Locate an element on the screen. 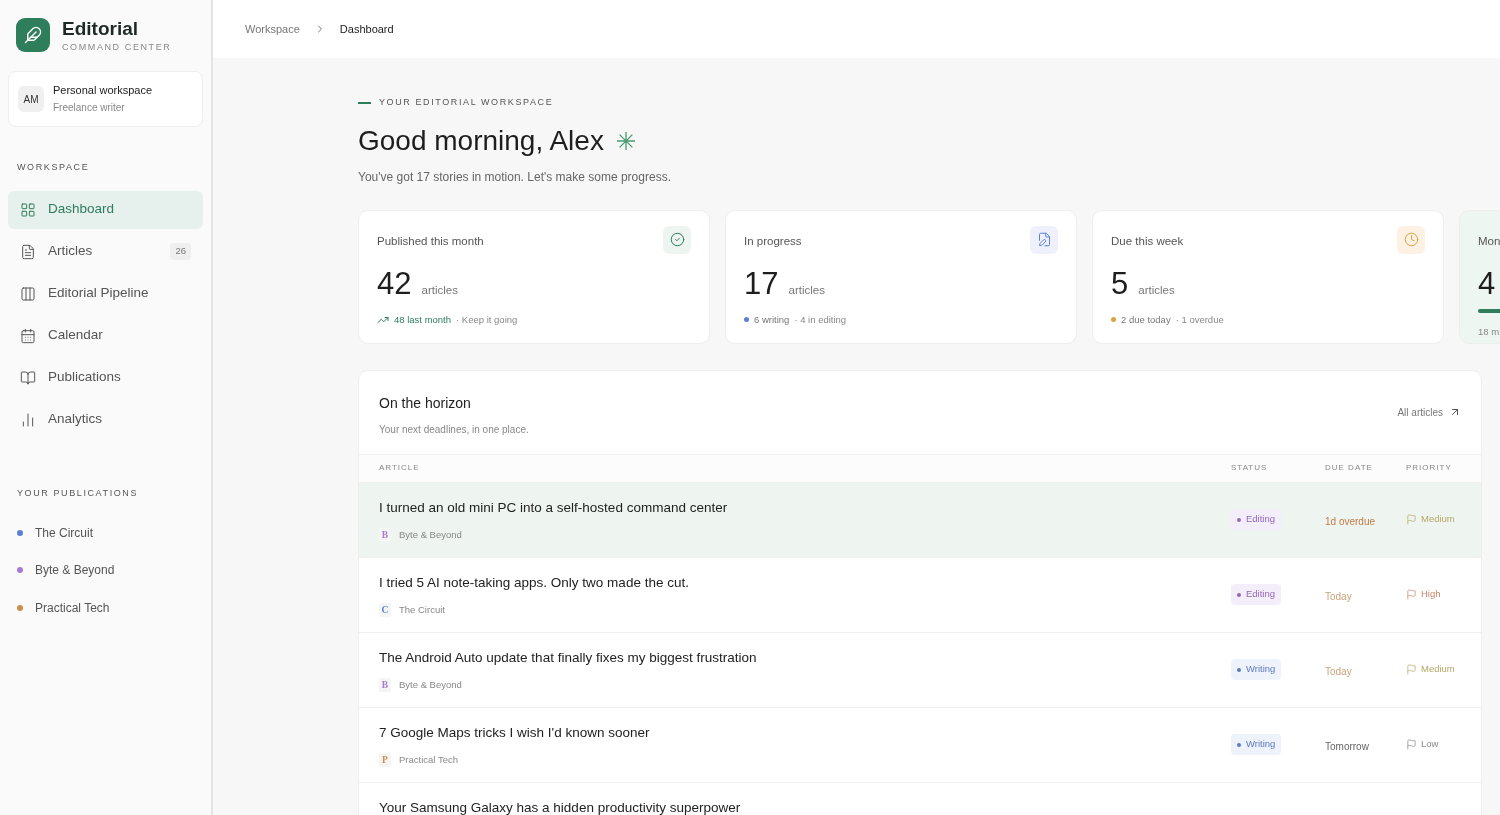 The image size is (1500, 815). stat-note-highlight: 2 due today is located at coordinates (1146, 319).